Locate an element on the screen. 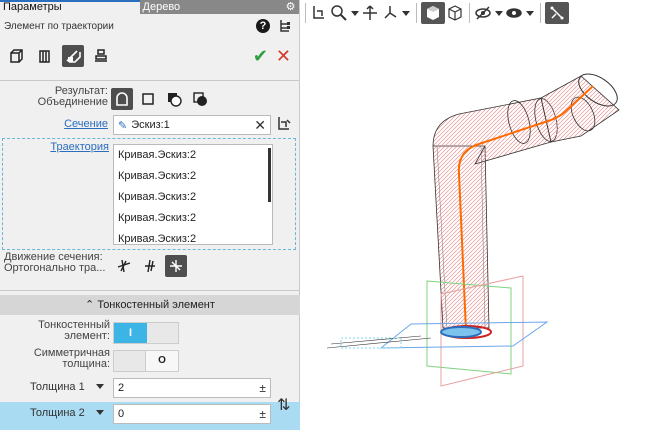 This screenshot has height=433, width=653. swap-thickness-icon: ⇅ is located at coordinates (283, 405).